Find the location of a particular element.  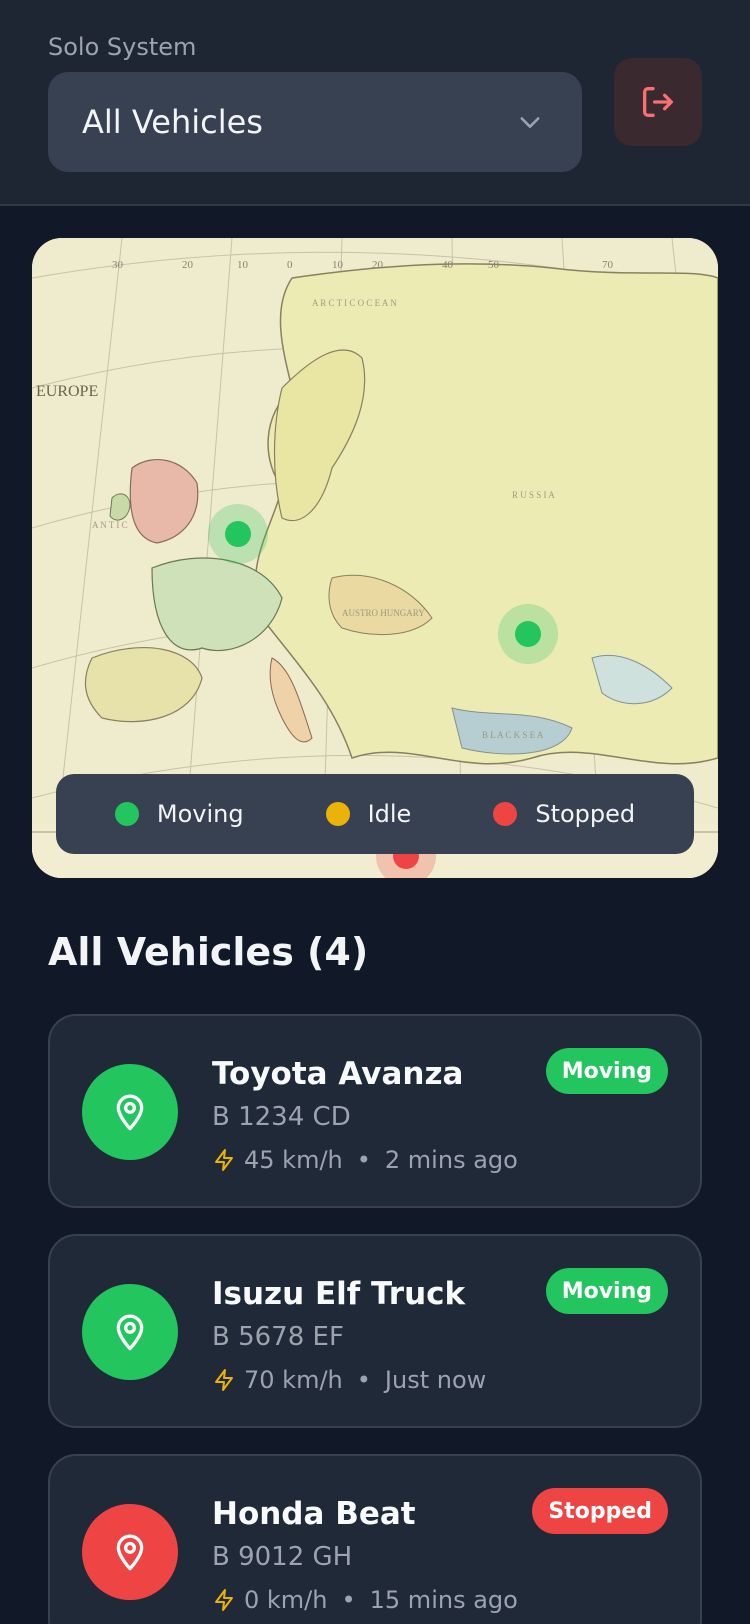

svg-text: 30 is located at coordinates (118, 265).